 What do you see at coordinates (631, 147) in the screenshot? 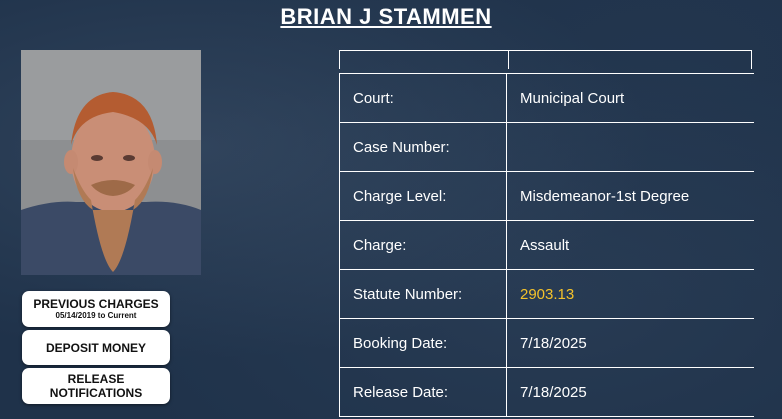
I see `row-value` at bounding box center [631, 147].